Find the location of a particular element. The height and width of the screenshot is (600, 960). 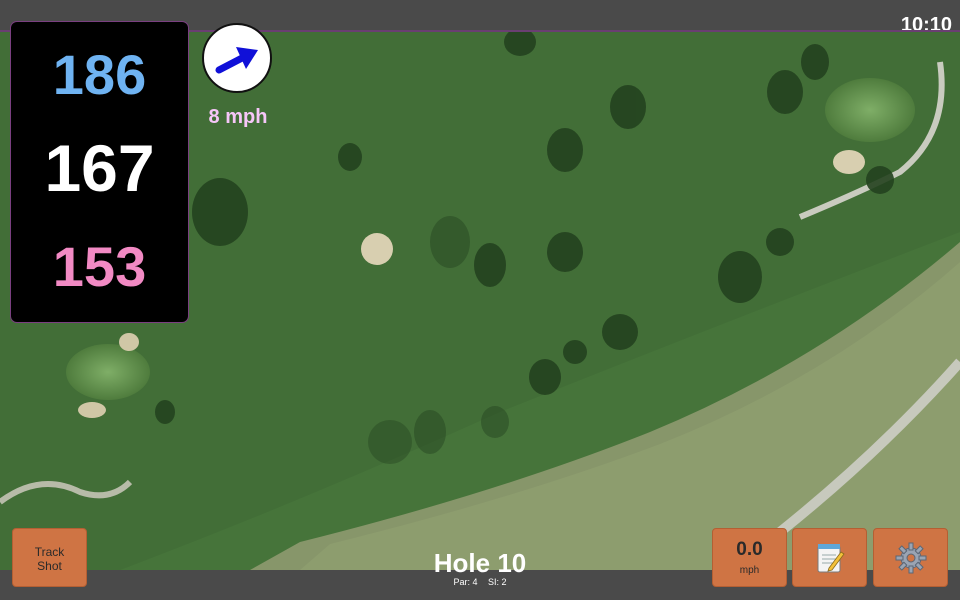

front-distance: 153 is located at coordinates (99, 266).